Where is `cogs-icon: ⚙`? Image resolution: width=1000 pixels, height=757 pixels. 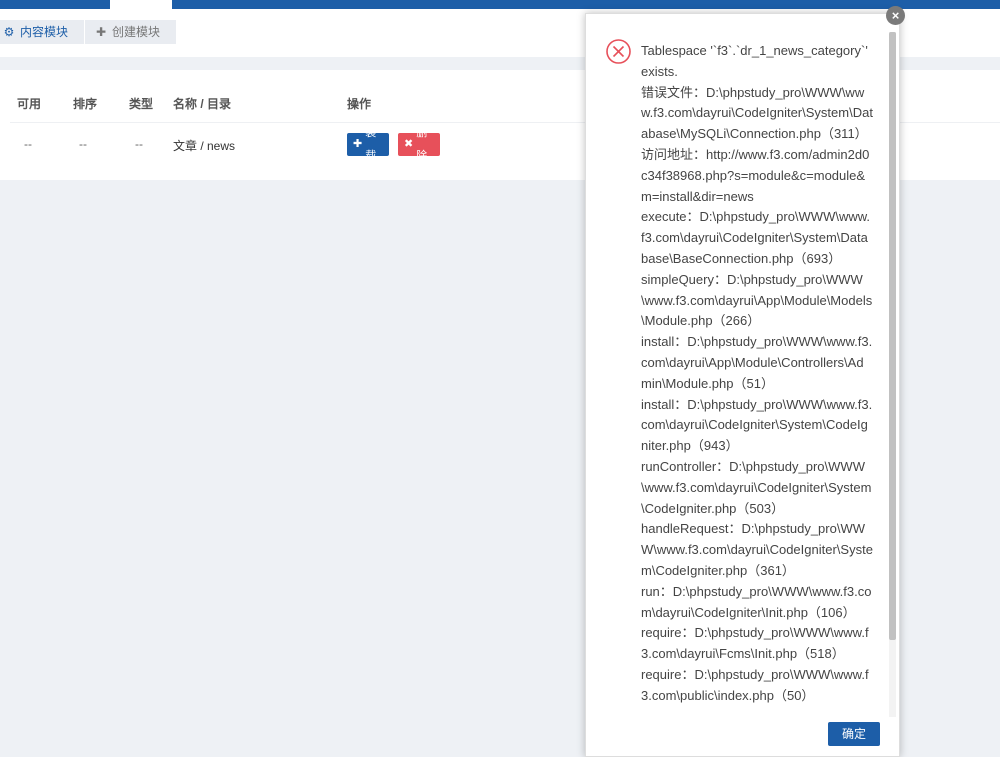
cogs-icon: ⚙ is located at coordinates (9, 32).